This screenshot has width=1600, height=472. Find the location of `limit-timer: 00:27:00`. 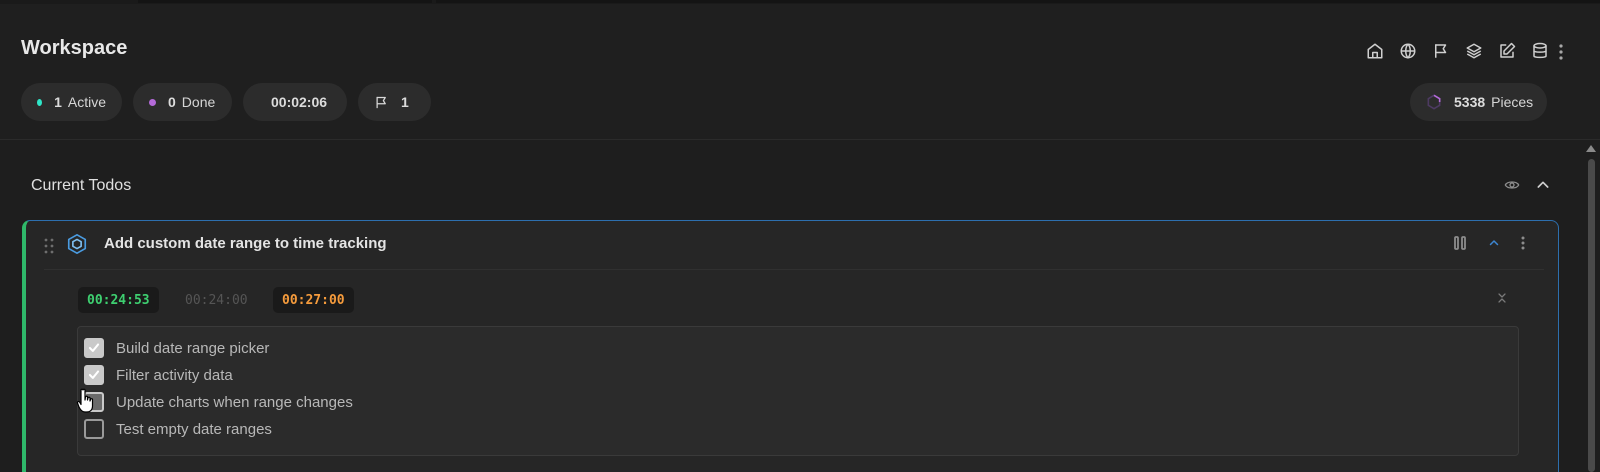

limit-timer: 00:27:00 is located at coordinates (313, 300).